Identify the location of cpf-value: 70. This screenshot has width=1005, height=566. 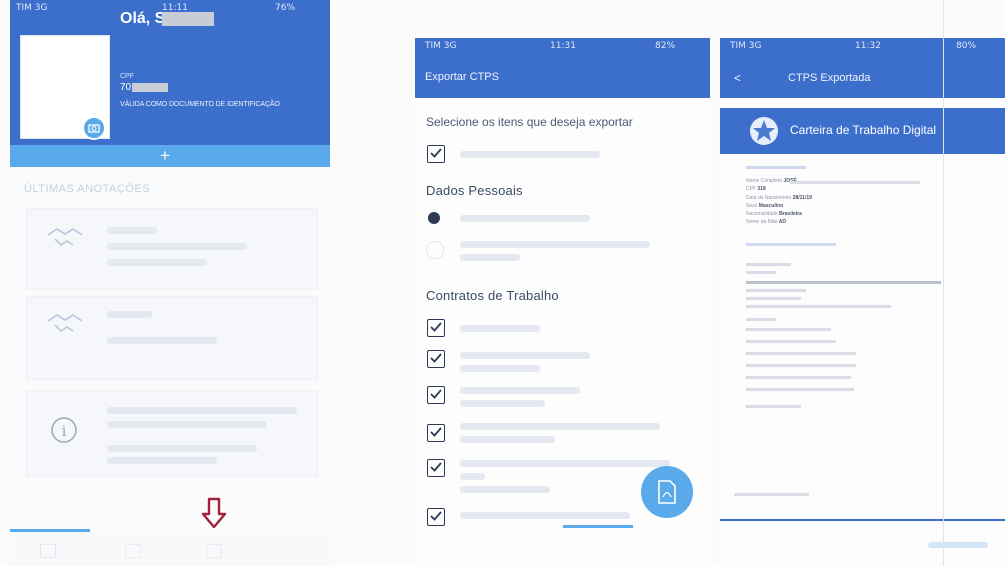
(126, 87).